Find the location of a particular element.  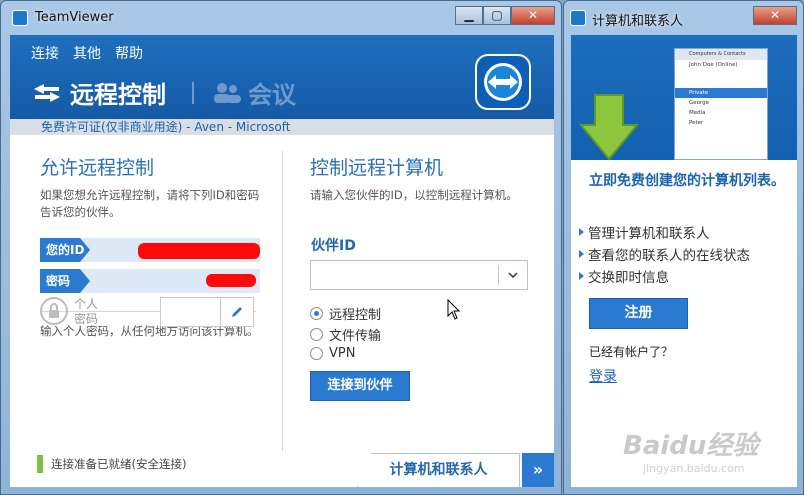

feature-item: 交换即时信息 is located at coordinates (624, 276).